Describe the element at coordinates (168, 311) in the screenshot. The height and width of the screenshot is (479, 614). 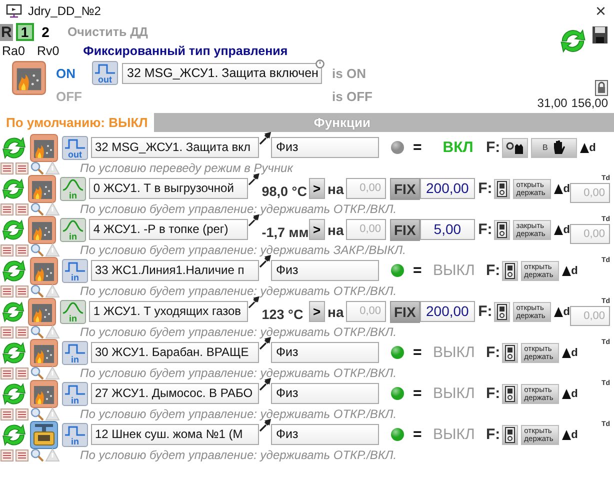
I see `signal-name-field: 1 ЖСУ1. Т уходящих газов` at that location.